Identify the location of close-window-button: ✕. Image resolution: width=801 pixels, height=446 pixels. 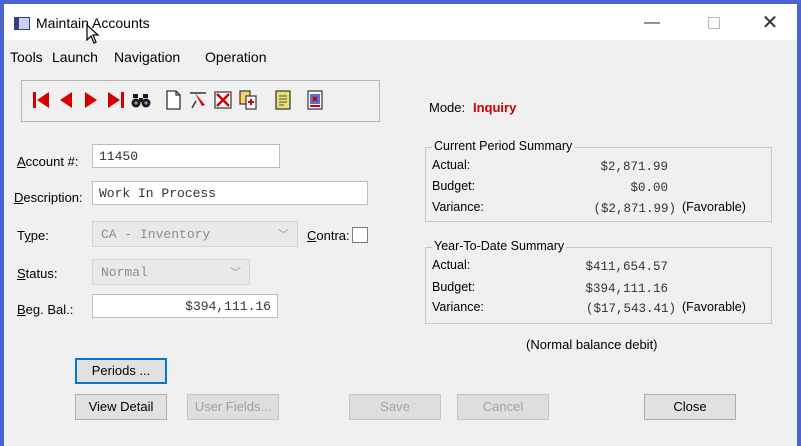
(770, 23).